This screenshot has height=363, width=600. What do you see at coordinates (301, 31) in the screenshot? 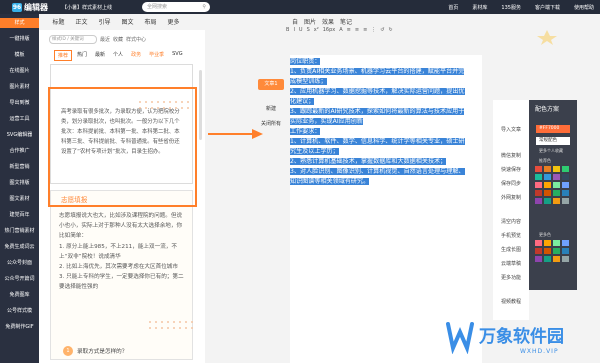
I see `underline-button: U` at bounding box center [301, 31].